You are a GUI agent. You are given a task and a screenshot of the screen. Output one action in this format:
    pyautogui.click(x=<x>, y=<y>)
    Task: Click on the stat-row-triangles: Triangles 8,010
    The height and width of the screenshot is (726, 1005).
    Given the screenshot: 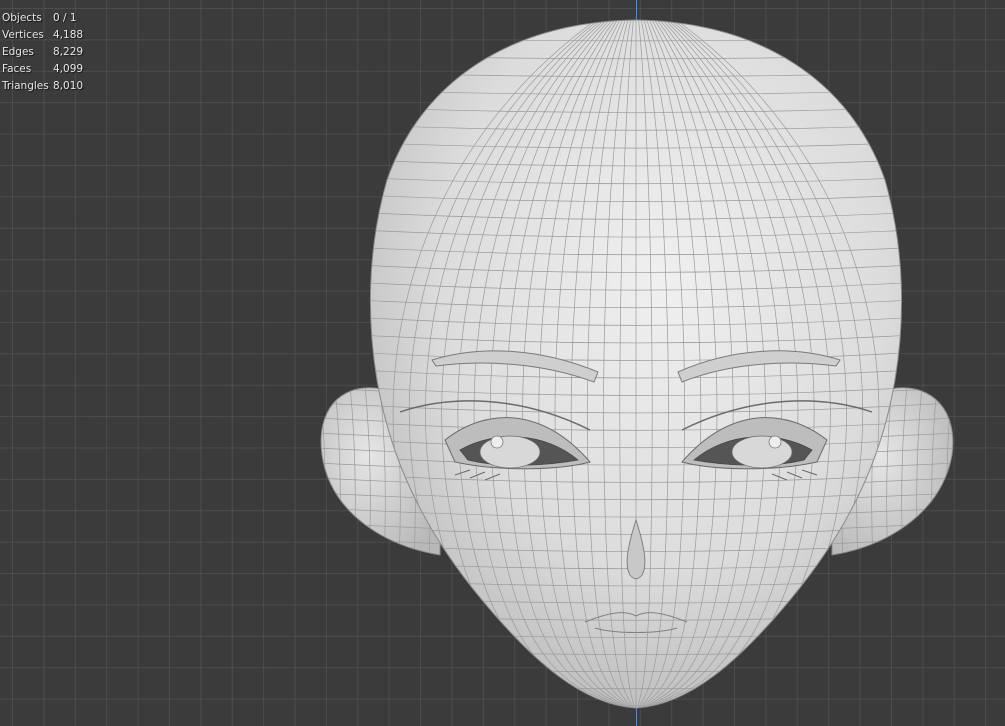 What is the action you would take?
    pyautogui.click(x=42, y=86)
    